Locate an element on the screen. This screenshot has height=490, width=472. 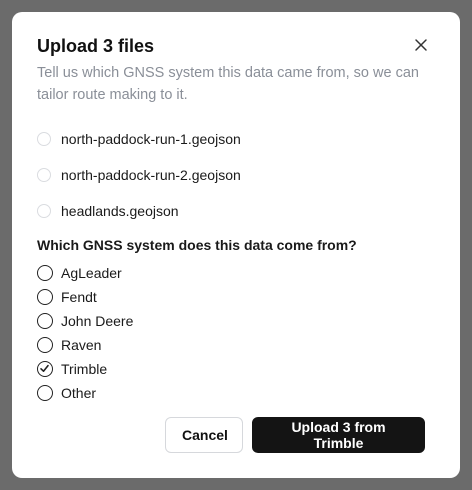
gnss-option-label: Other is located at coordinates (79, 393).